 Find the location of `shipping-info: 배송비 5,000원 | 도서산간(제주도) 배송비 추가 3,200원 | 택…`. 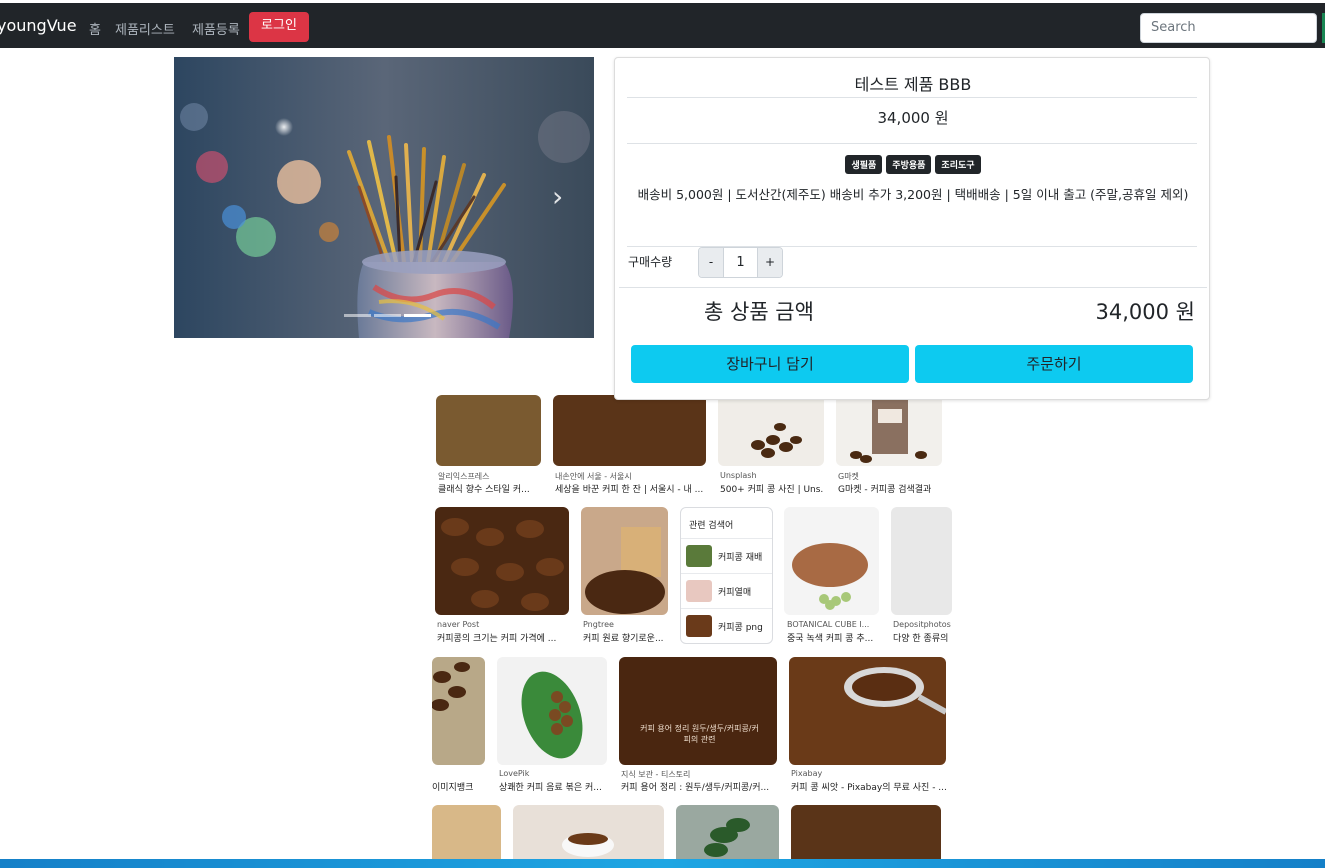

shipping-info: 배송비 5,000원 | 도서산간(제주도) 배송비 추가 3,200원 | 택… is located at coordinates (913, 194).